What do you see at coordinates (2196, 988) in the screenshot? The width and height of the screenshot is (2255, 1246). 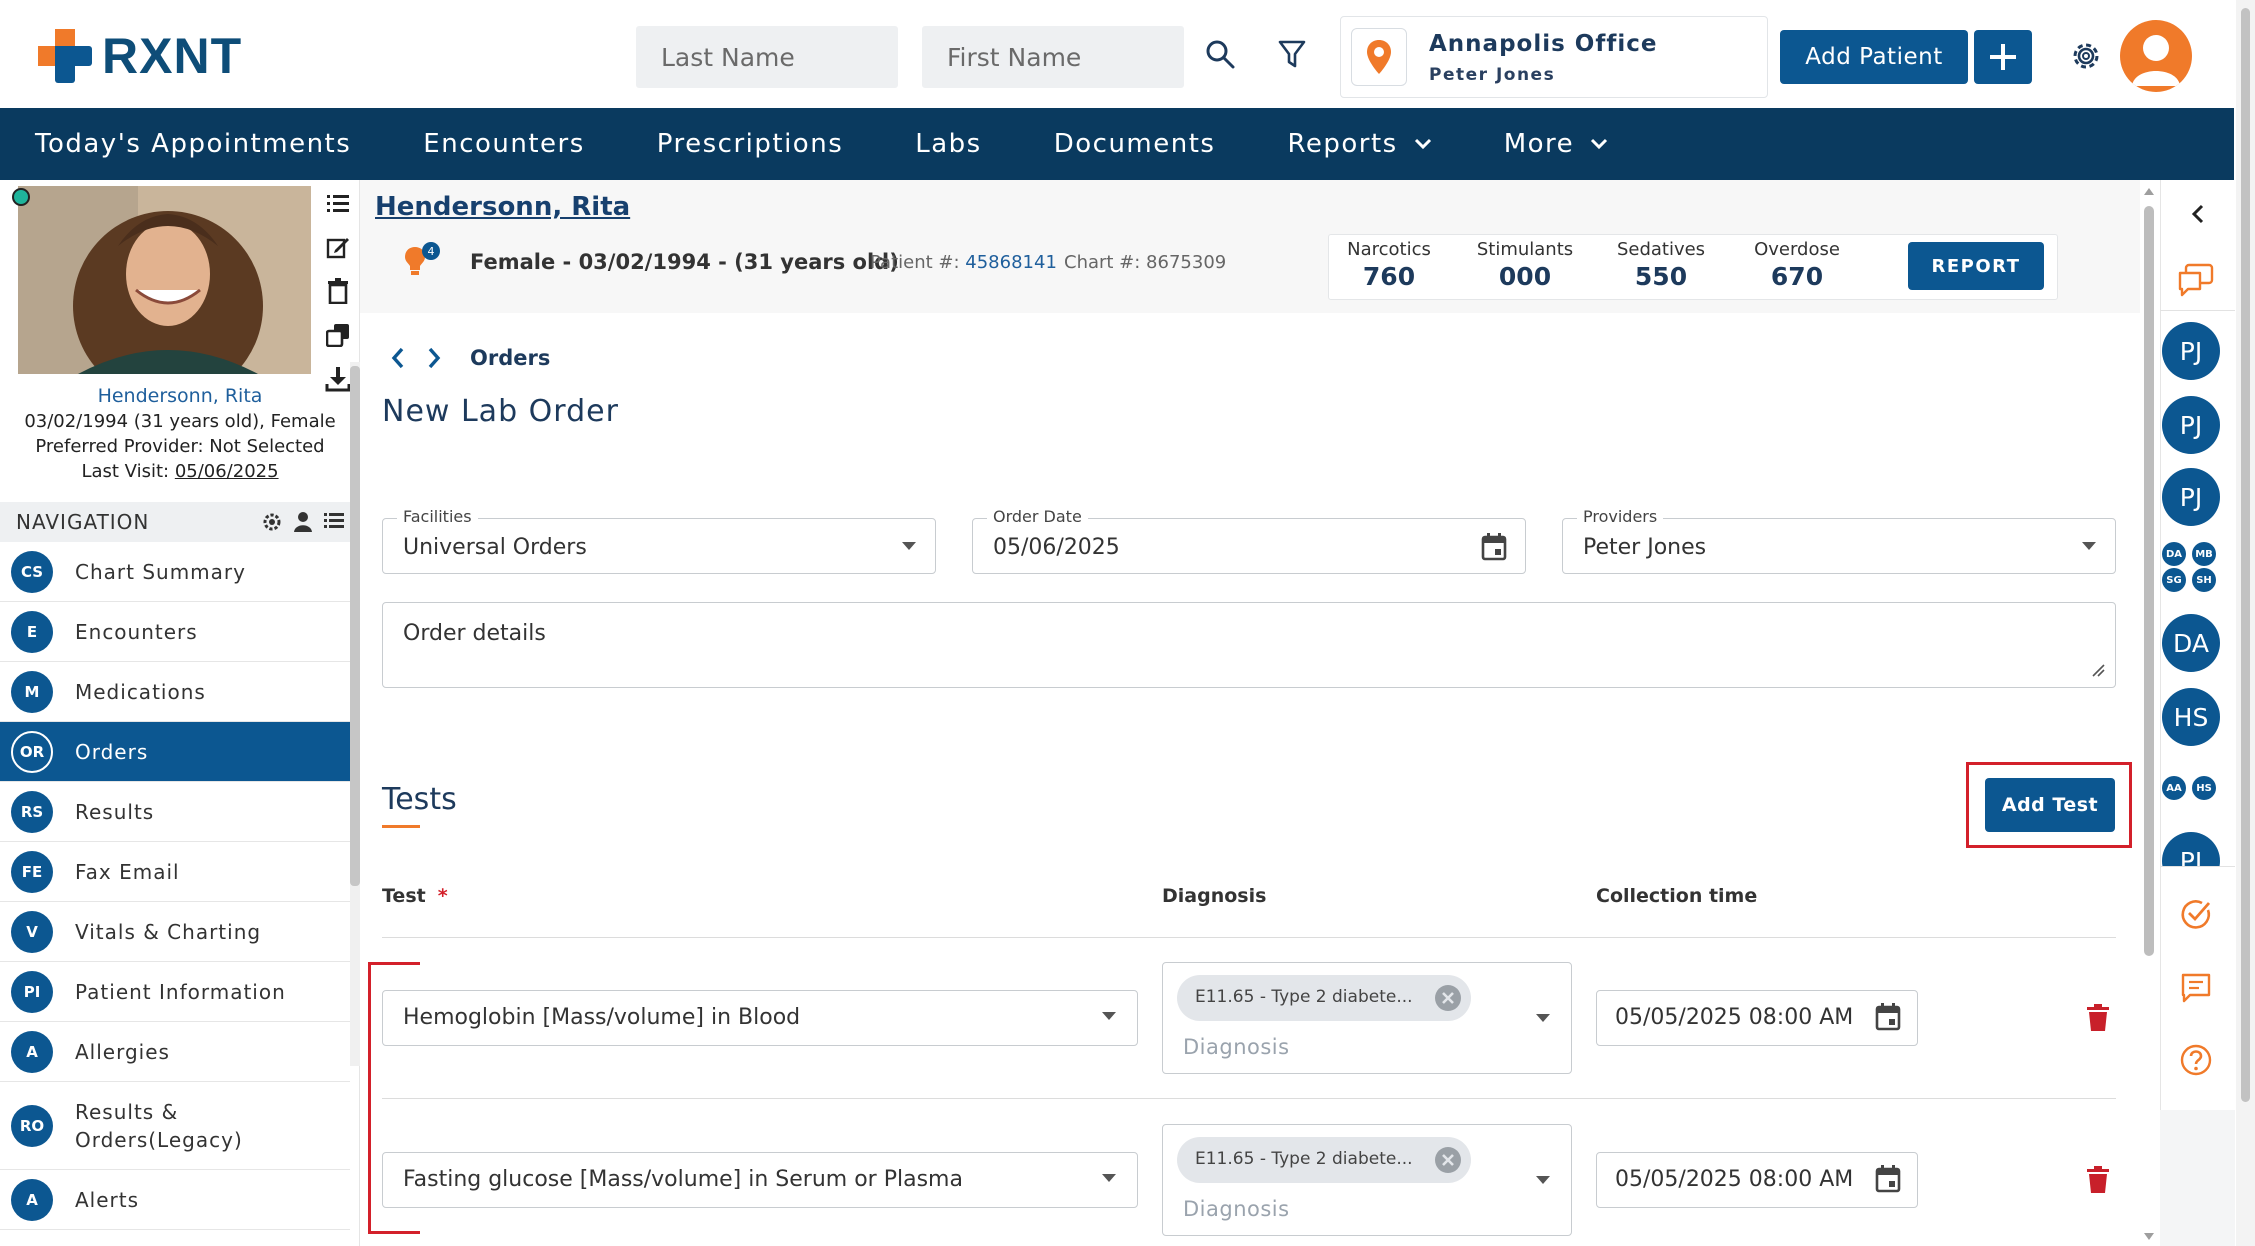 I see `message-icon` at bounding box center [2196, 988].